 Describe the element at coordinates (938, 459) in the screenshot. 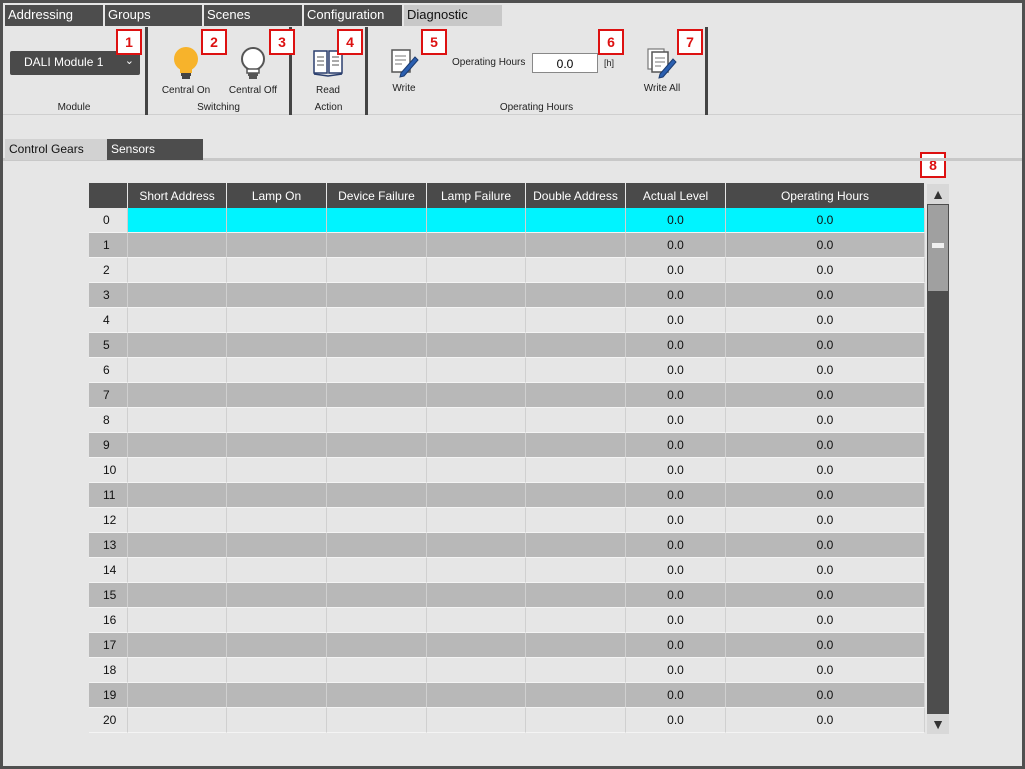

I see `table-scrollbar: ▲ ▼` at that location.